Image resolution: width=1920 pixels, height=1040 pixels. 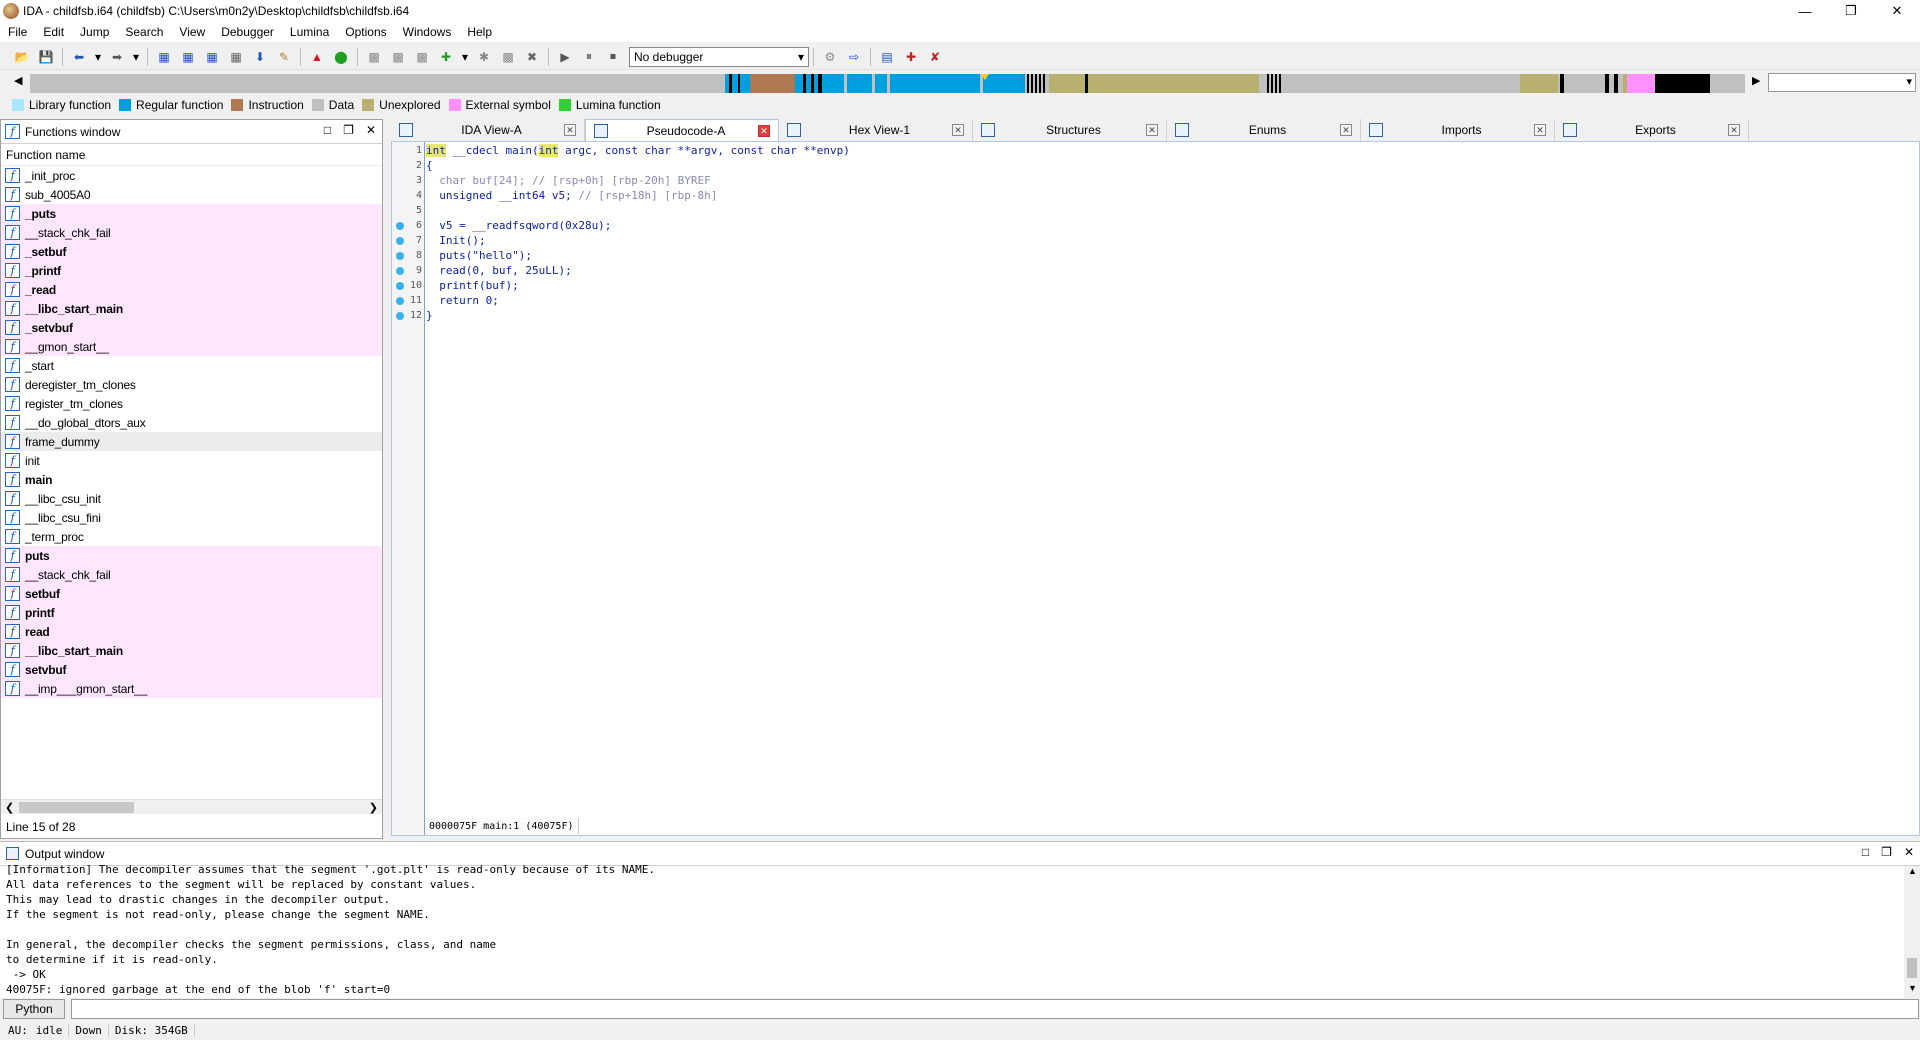 I want to click on text-search-icon: ▦, so click(x=188, y=57).